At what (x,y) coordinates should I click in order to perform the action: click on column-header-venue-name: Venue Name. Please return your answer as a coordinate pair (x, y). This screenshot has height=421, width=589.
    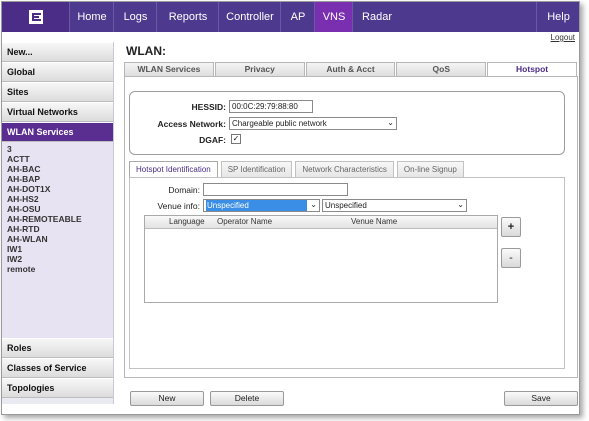
    Looking at the image, I should click on (374, 222).